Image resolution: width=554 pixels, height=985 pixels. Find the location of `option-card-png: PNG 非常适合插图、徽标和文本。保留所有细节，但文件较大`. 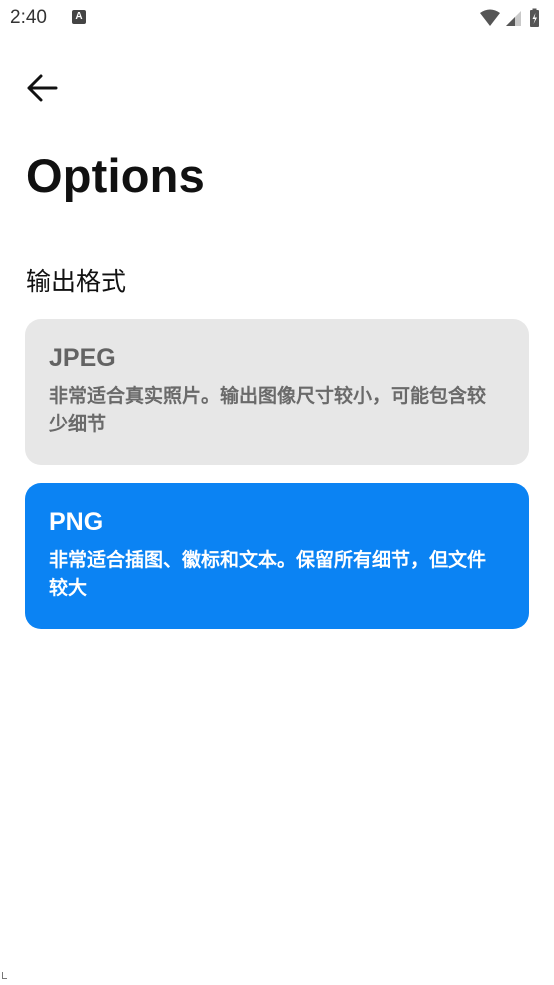

option-card-png: PNG 非常适合插图、徽标和文本。保留所有细节，但文件较大 is located at coordinates (277, 556).